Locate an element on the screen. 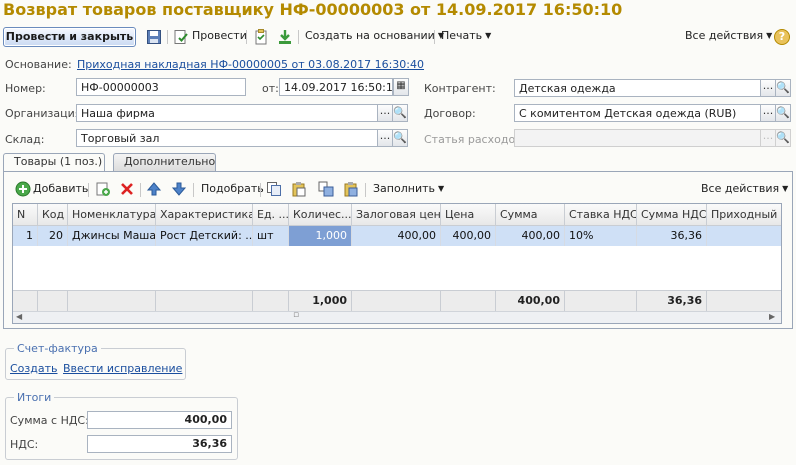  org-value: Наша фирма is located at coordinates (118, 113).